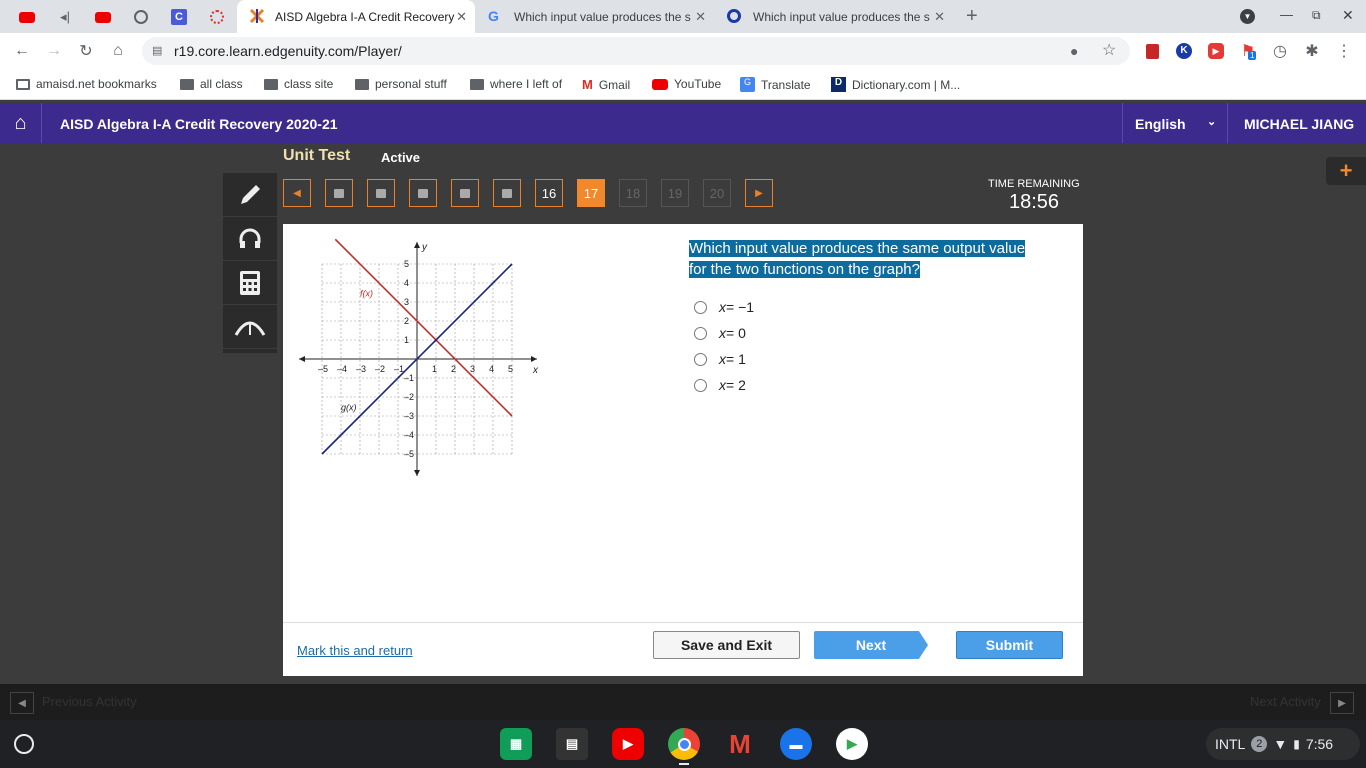 This screenshot has width=1366, height=768. What do you see at coordinates (720, 333) in the screenshot?
I see `answer-option: x = 0` at bounding box center [720, 333].